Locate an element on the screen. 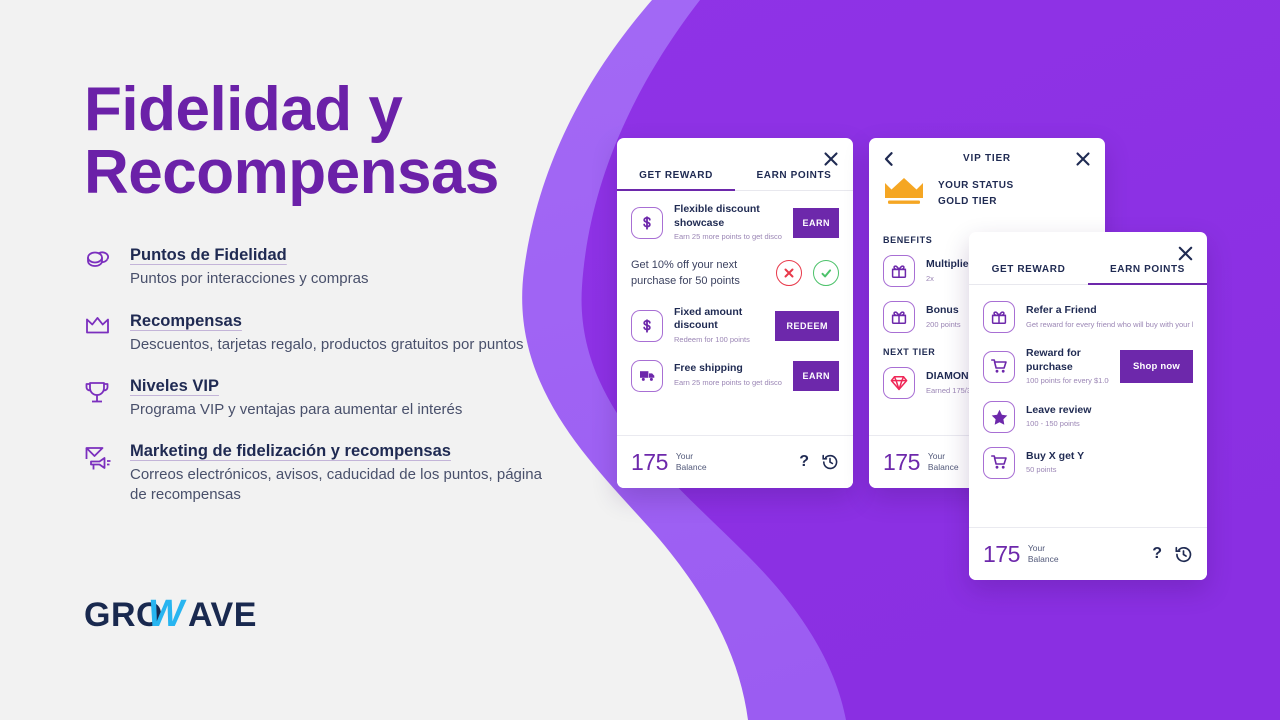 The width and height of the screenshot is (1280, 720). reward-tabs: GET REWARD EARN POINTS is located at coordinates (735, 164).